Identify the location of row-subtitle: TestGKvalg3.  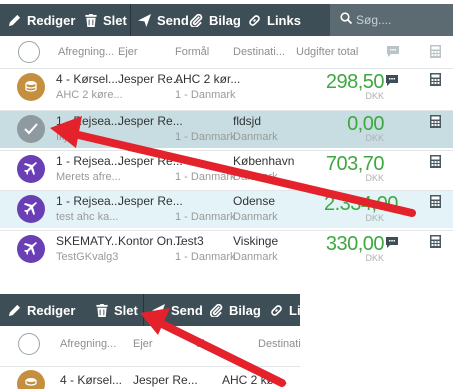
(87, 257).